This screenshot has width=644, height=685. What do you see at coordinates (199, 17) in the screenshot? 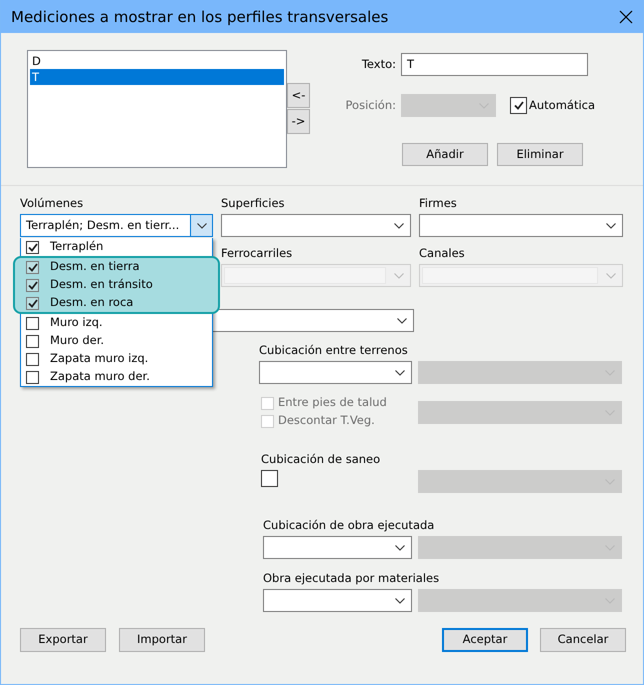
I see `window-title: Mediciones a mostrar en los perfiles transversales` at bounding box center [199, 17].